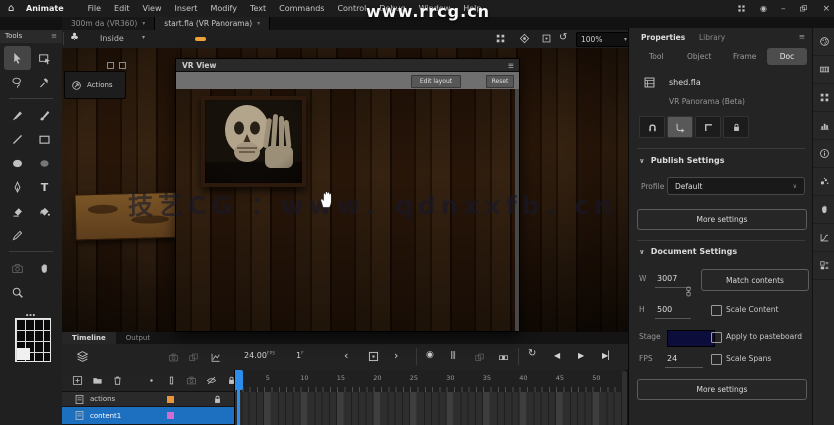  Describe the element at coordinates (149, 416) in the screenshot. I see `layer-row-content1: content1` at that location.